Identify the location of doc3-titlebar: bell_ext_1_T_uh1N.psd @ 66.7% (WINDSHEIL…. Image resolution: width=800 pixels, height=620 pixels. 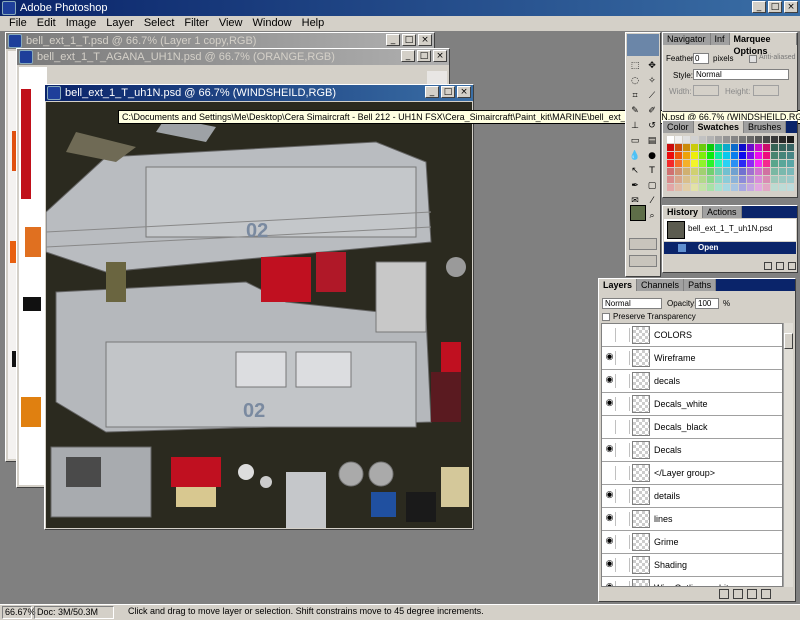
(259, 93).